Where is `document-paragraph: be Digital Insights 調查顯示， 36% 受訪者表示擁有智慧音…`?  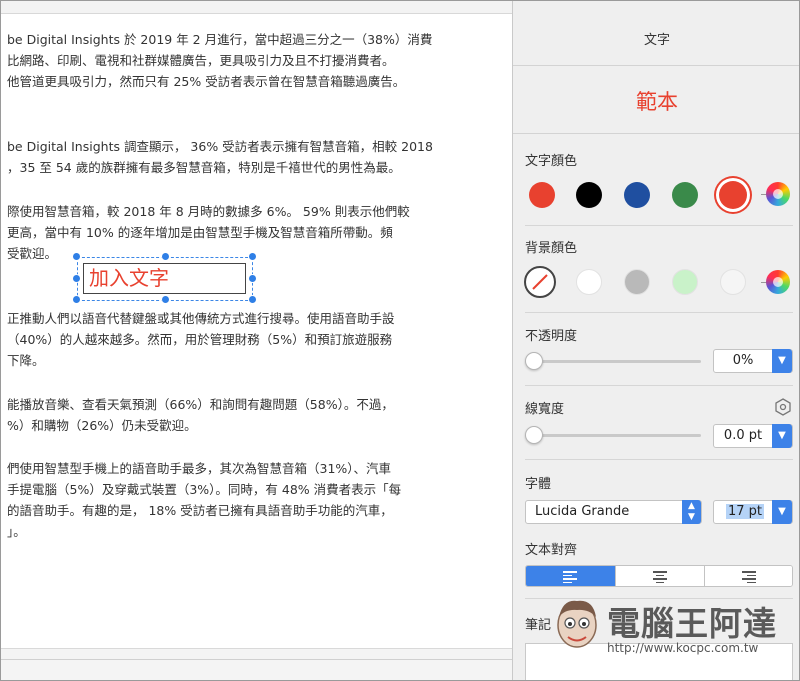
document-paragraph: be Digital Insights 調查顯示， 36% 受訪者表示擁有智慧音… is located at coordinates (220, 157).